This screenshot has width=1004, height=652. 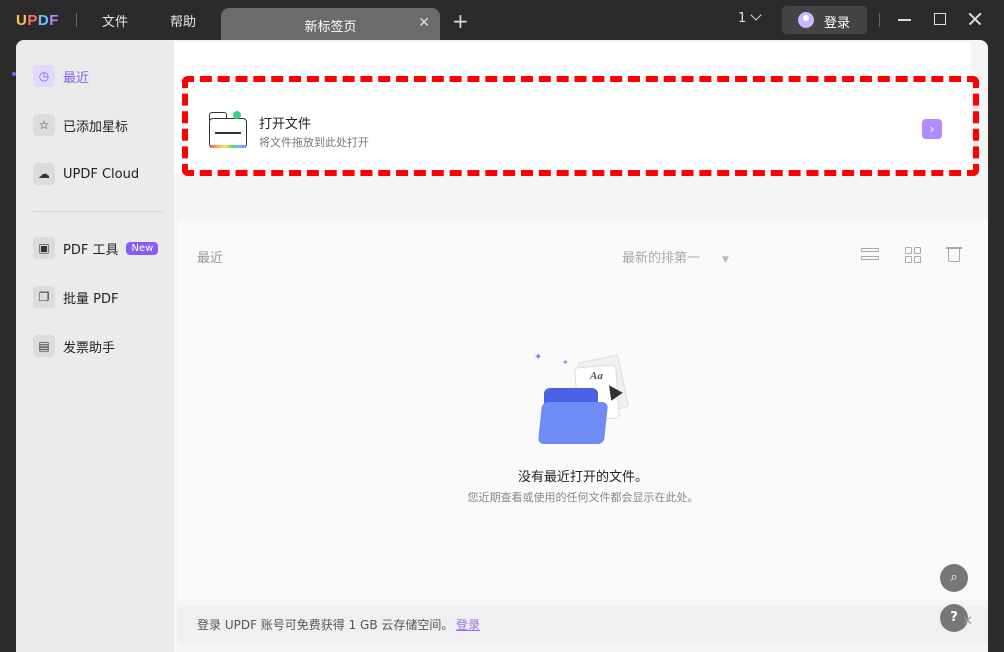 I want to click on login-button: 登录, so click(x=824, y=20).